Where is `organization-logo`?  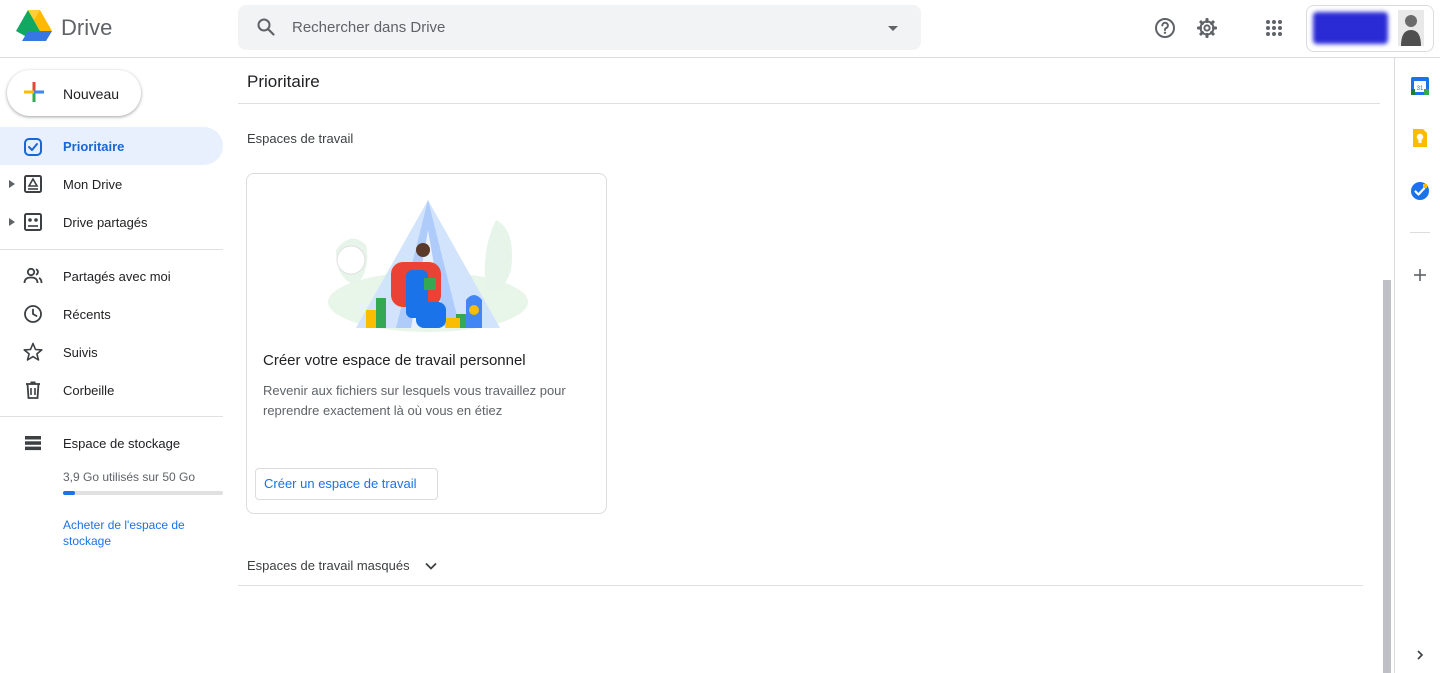
organization-logo is located at coordinates (1350, 28).